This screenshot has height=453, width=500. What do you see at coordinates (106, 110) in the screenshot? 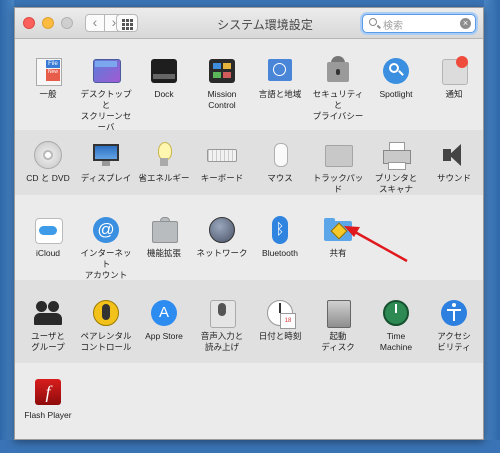
I see `pane-label: デスクトップと スクリーンセーバ` at bounding box center [106, 110].